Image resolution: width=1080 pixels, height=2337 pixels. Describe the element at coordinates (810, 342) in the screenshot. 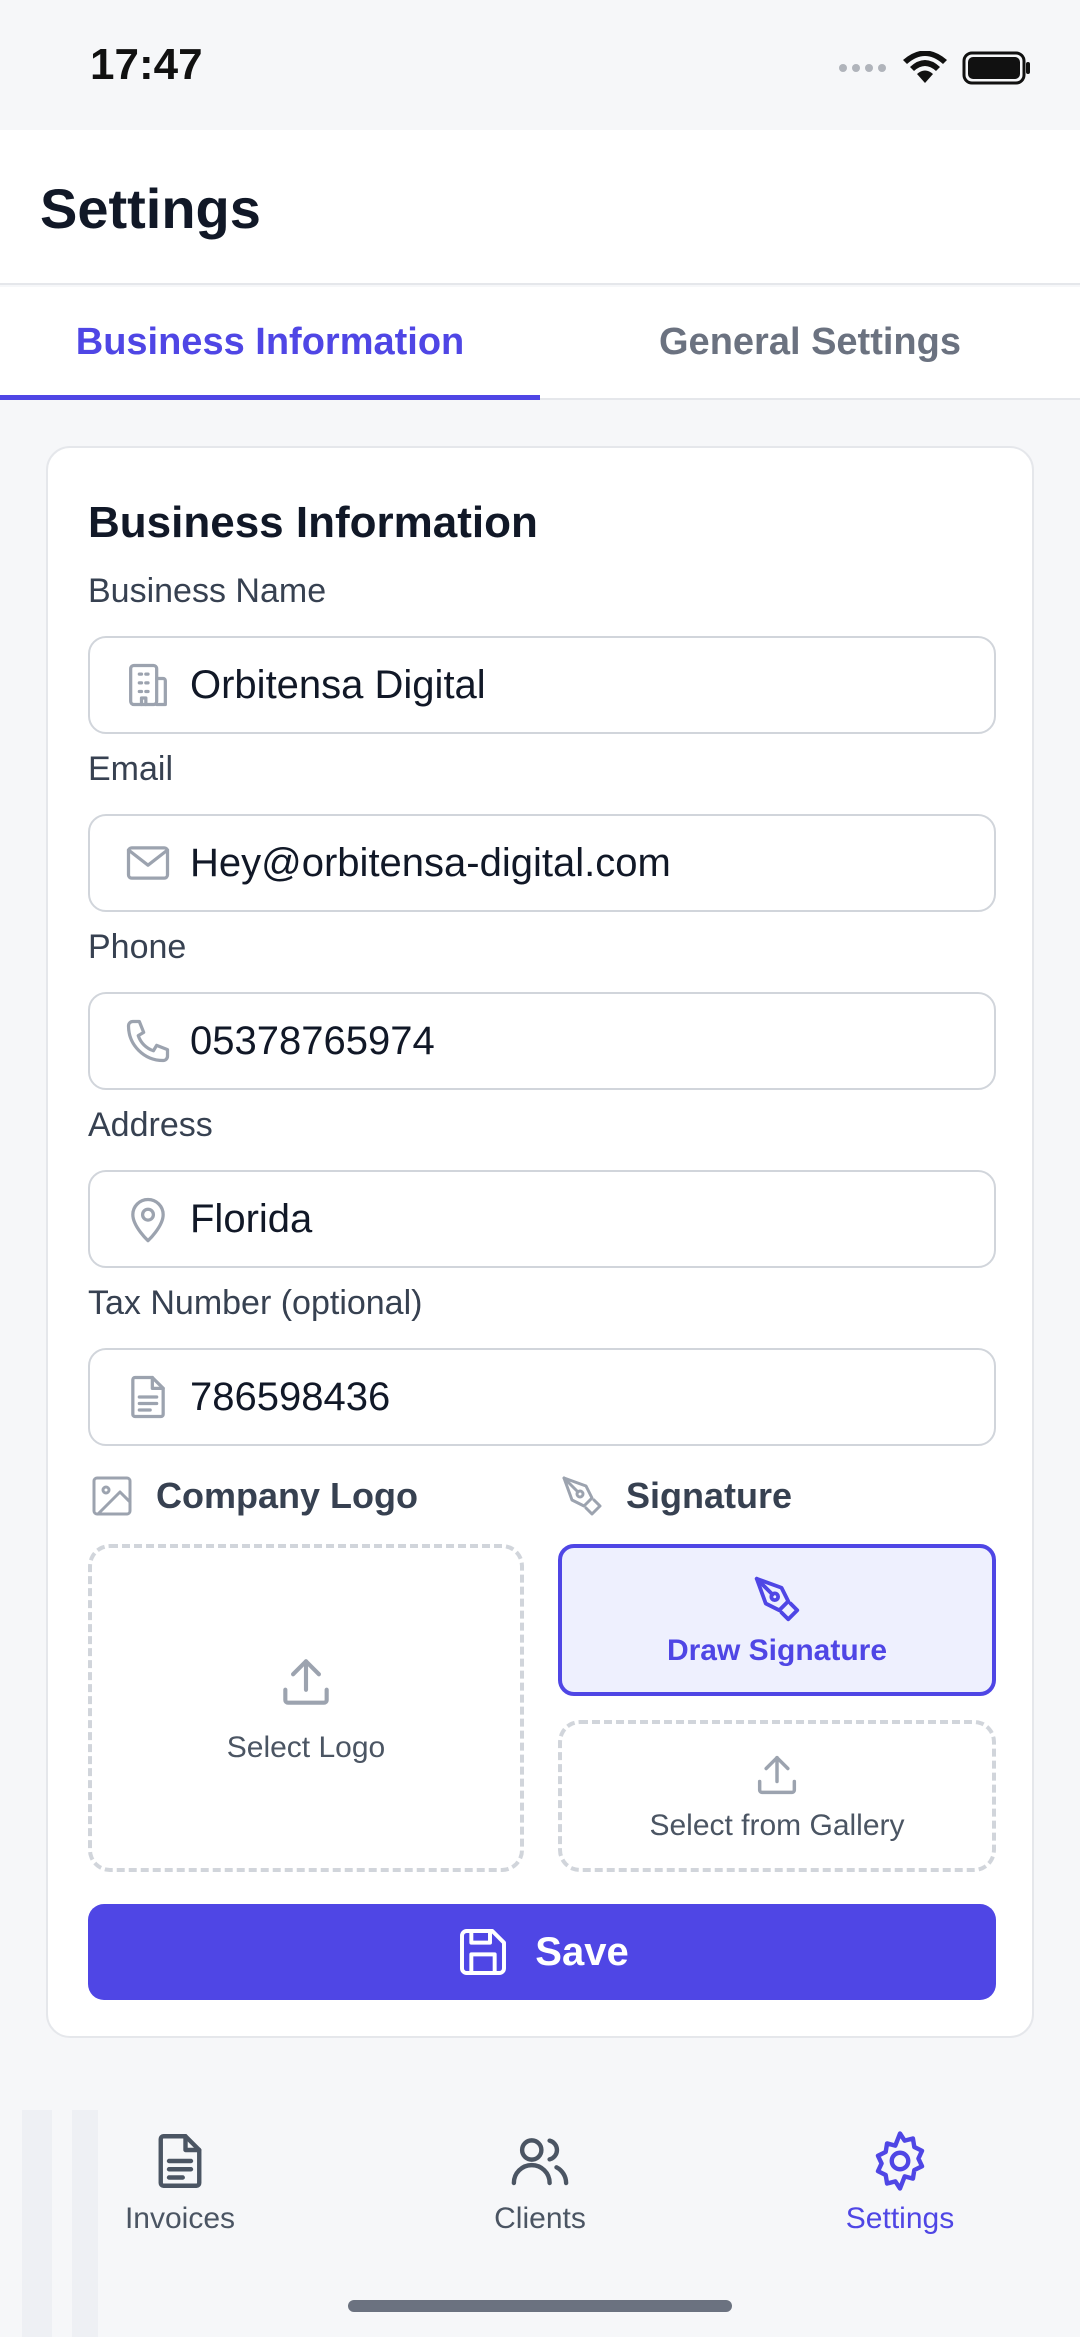

I see `tab-general-settings: General Settings` at that location.